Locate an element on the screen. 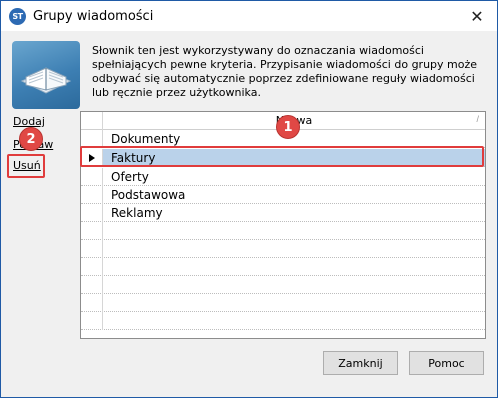  annotation-badge-2: 2 is located at coordinates (31, 139).